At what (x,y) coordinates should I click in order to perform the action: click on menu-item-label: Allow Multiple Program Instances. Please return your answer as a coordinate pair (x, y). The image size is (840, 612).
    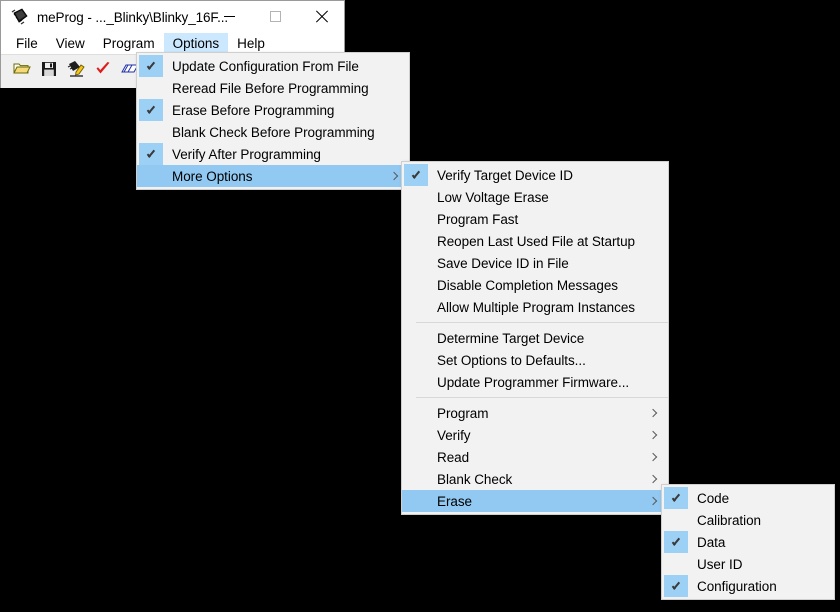
    Looking at the image, I should click on (536, 307).